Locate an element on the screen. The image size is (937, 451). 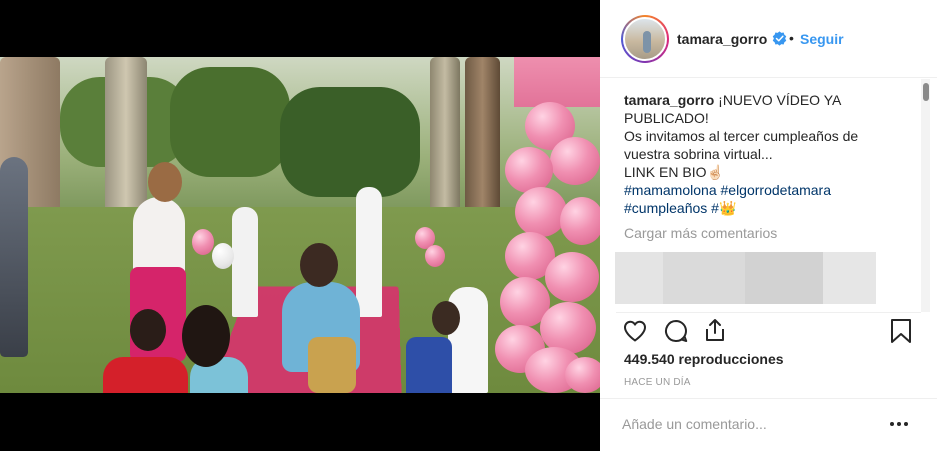
blurred-comment-placeholder is located at coordinates (745, 278).